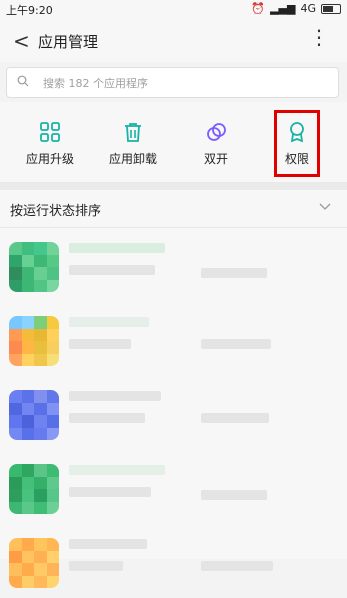 The height and width of the screenshot is (598, 347). What do you see at coordinates (331, 8) in the screenshot?
I see `battery-icon` at bounding box center [331, 8].